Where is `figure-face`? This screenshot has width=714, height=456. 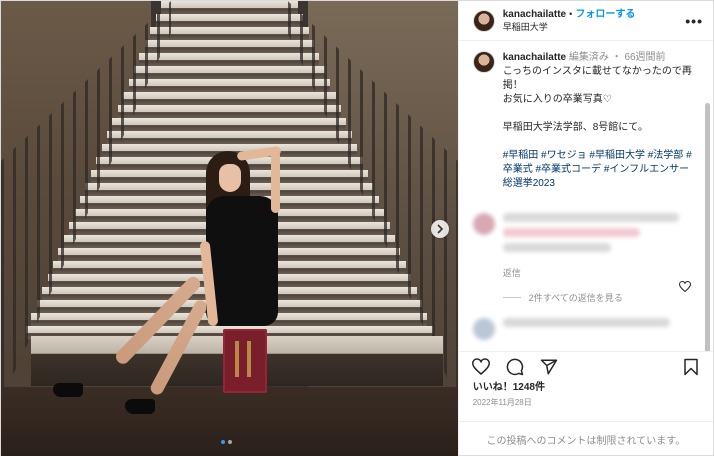 figure-face is located at coordinates (230, 178).